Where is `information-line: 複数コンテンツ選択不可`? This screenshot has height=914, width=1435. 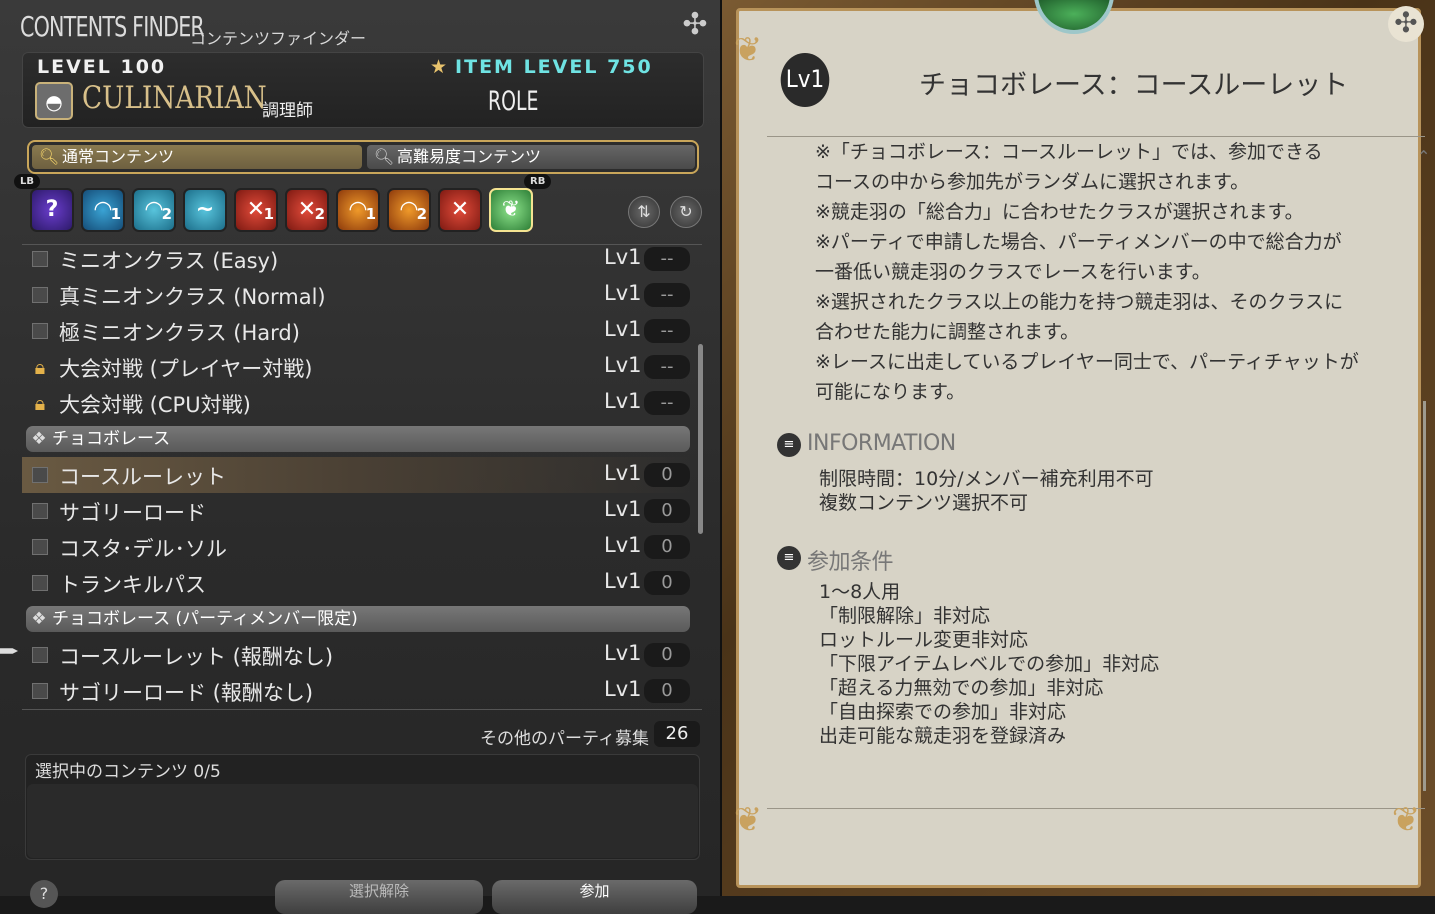 information-line: 複数コンテンツ選択不可 is located at coordinates (924, 503).